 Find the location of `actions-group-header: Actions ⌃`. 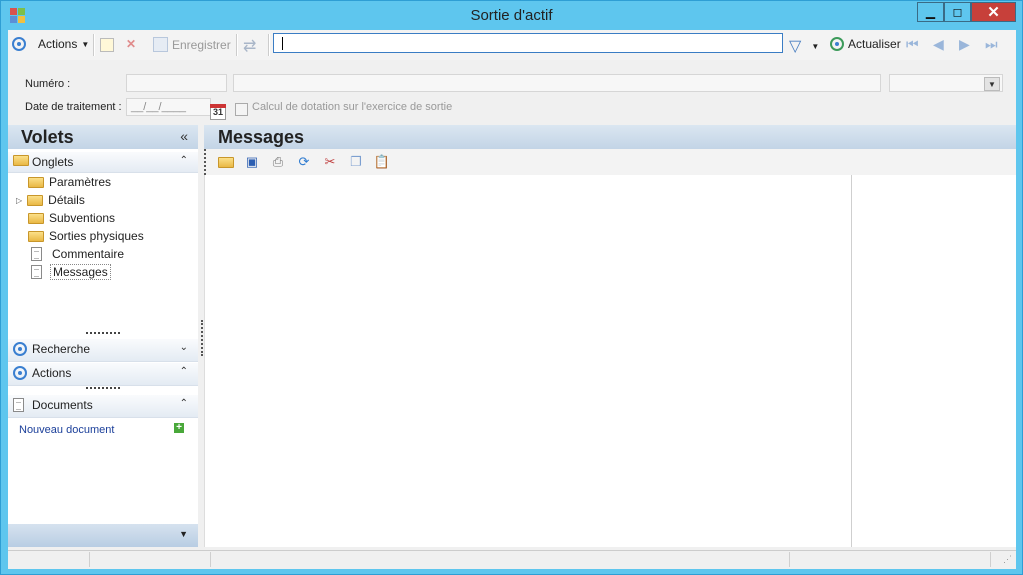

actions-group-header: Actions ⌃ is located at coordinates (103, 374).